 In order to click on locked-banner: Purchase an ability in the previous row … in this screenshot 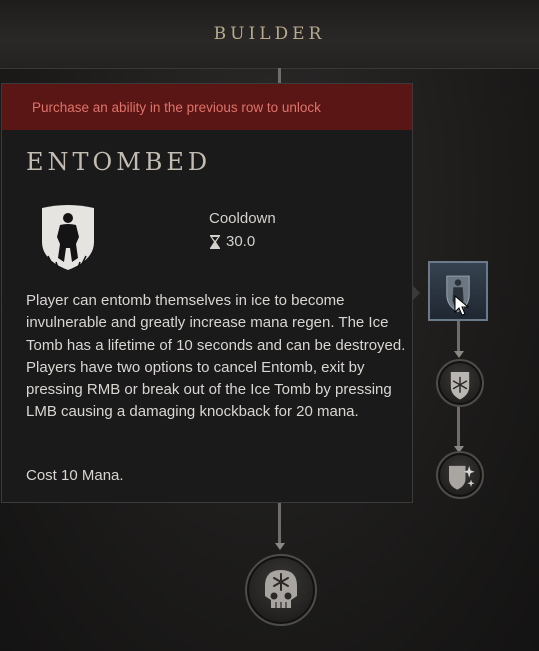, I will do `click(207, 107)`.